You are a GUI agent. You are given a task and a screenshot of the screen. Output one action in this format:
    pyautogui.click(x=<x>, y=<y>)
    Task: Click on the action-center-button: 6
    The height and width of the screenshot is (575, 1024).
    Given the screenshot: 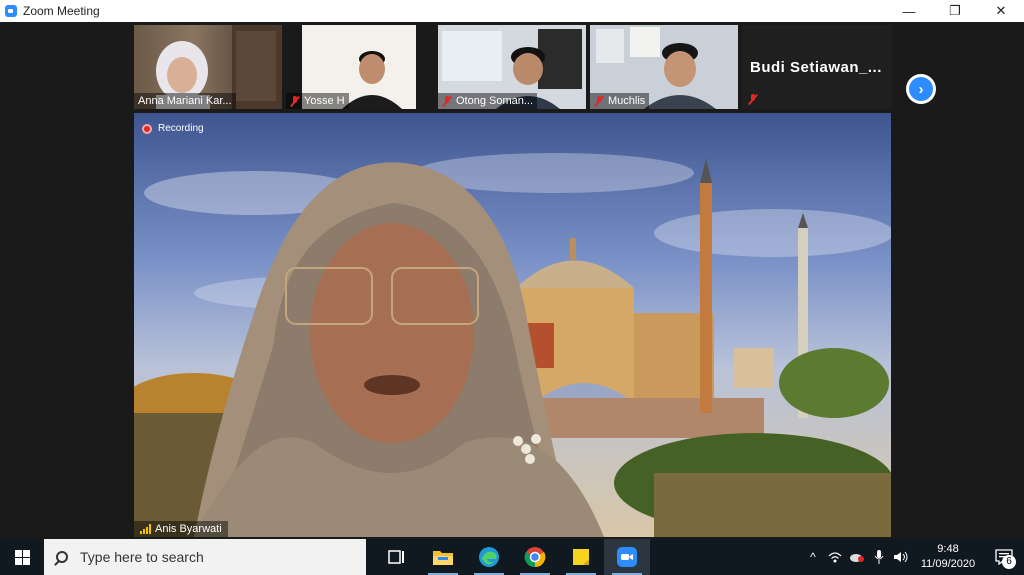 What is the action you would take?
    pyautogui.click(x=1004, y=557)
    